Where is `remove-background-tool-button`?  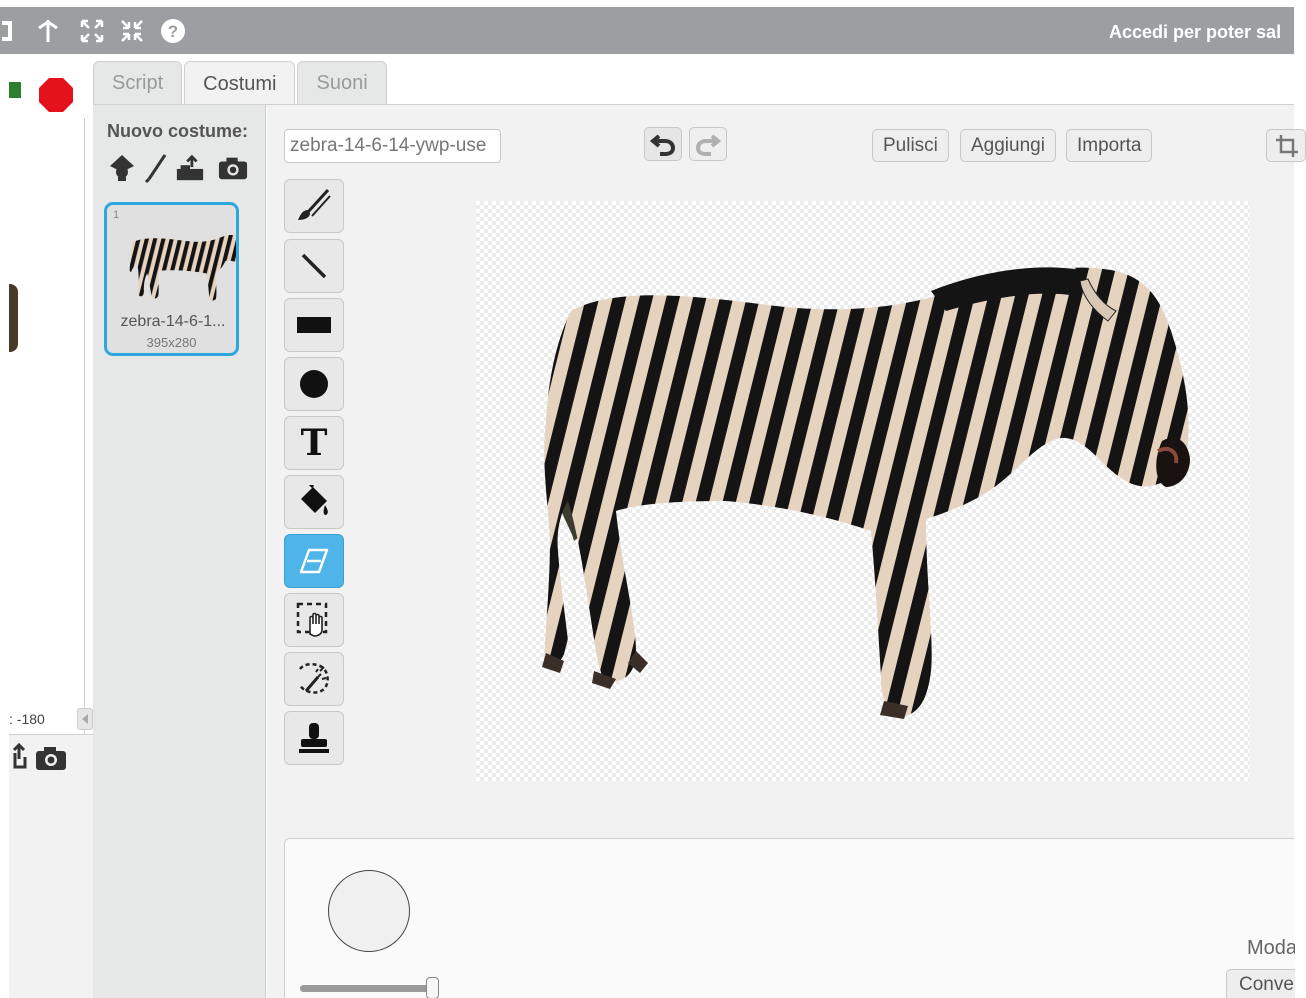 remove-background-tool-button is located at coordinates (314, 679).